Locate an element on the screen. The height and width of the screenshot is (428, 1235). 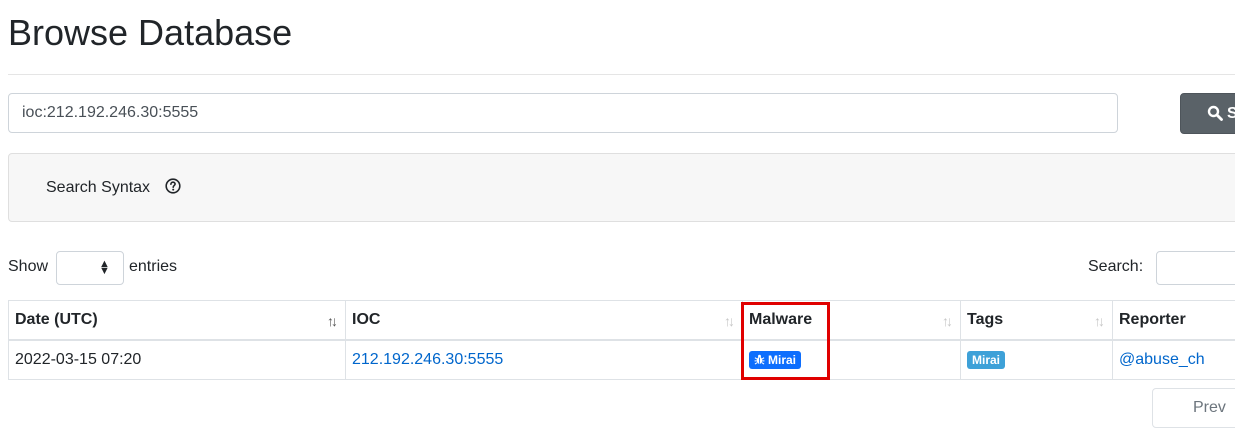
date-cell: 2022-03-15 07:20 is located at coordinates (177, 360).